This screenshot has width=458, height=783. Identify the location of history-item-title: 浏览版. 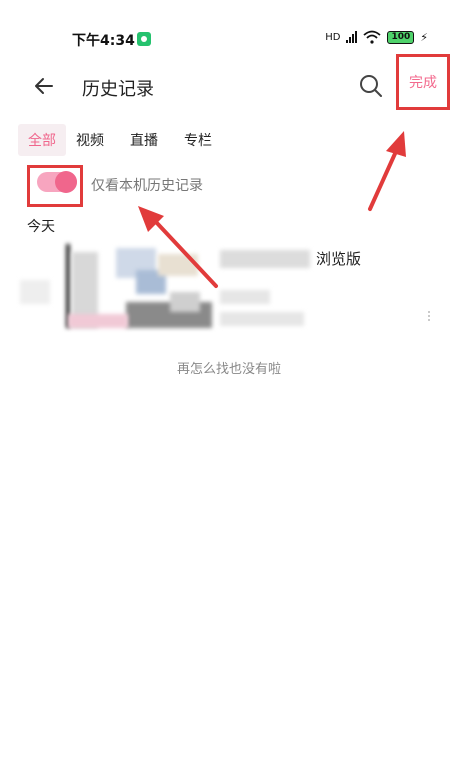
(339, 259).